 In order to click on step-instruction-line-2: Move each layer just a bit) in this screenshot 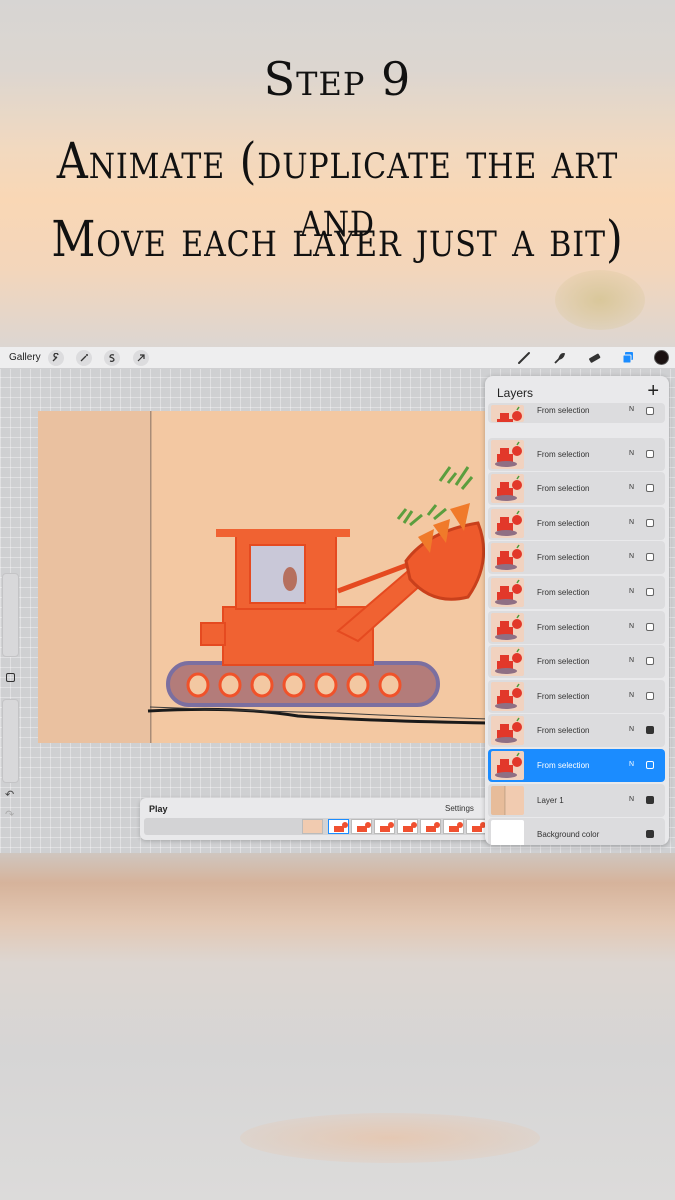, I will do `click(337, 239)`.